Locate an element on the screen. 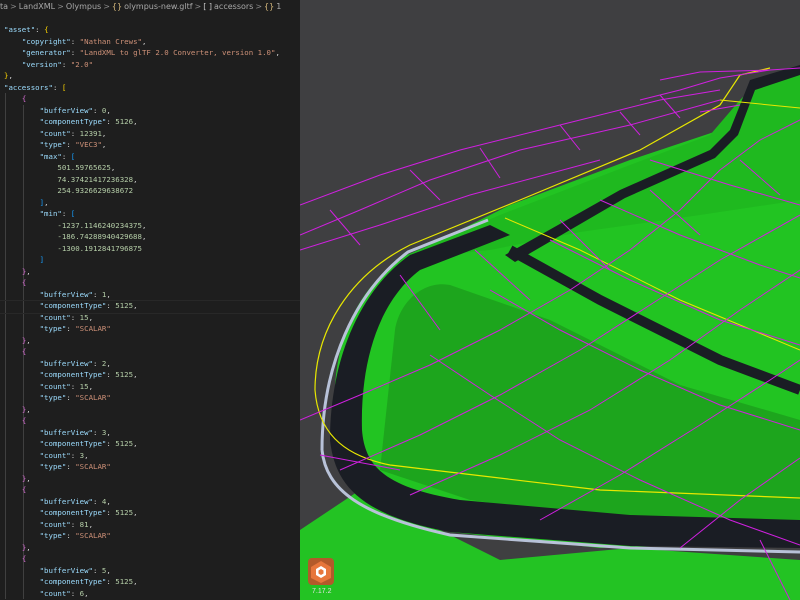  code-line: "accessors": [ is located at coordinates (35, 88).